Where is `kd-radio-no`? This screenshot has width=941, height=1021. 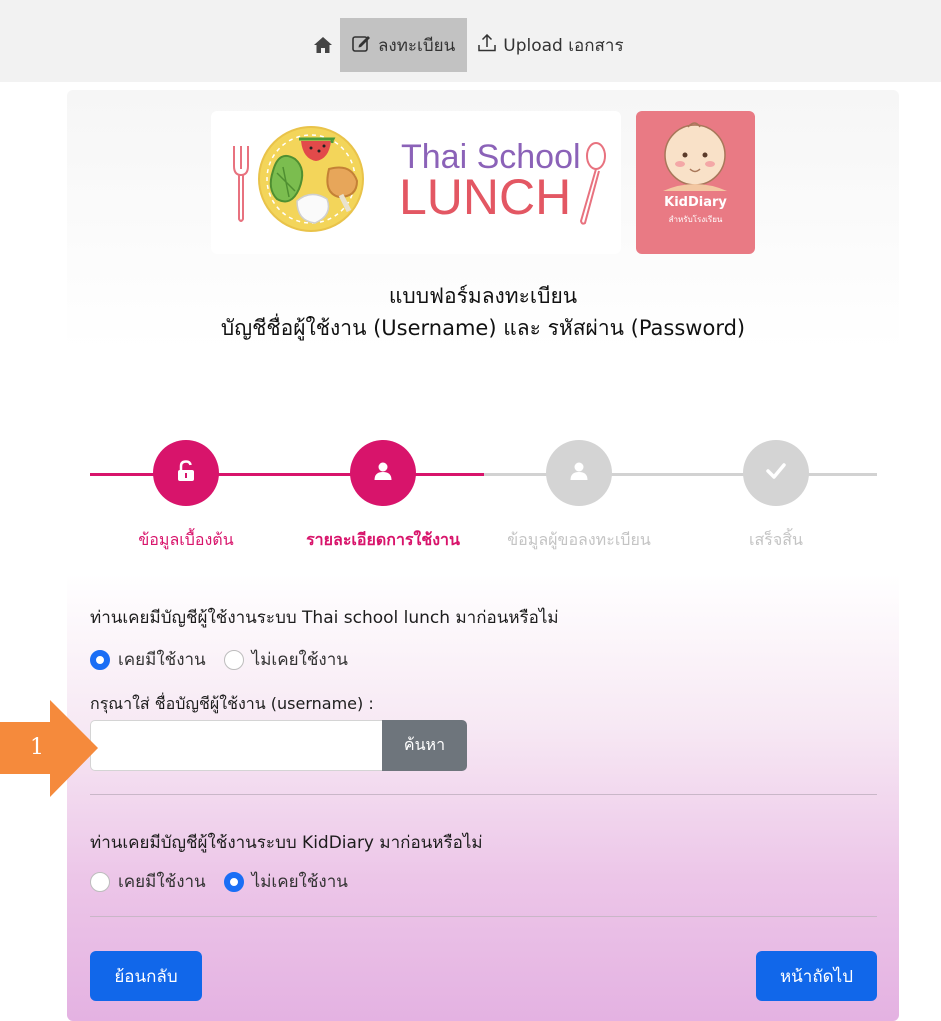
kd-radio-no is located at coordinates (233, 881).